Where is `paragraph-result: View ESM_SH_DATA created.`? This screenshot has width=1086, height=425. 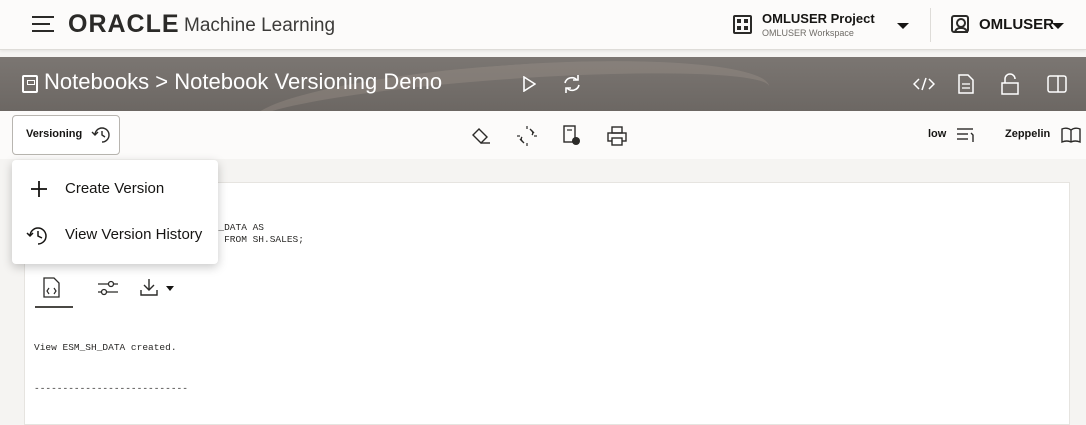 paragraph-result: View ESM_SH_DATA created. is located at coordinates (105, 347).